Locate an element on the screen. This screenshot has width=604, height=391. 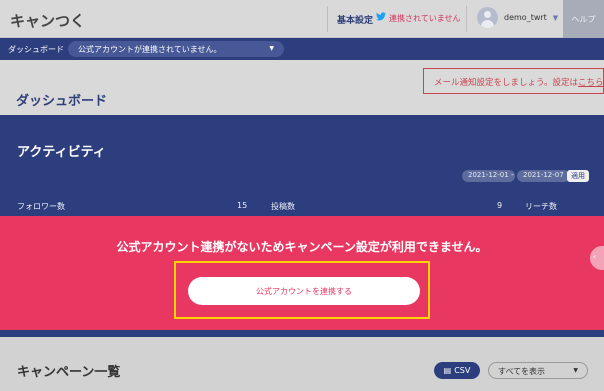
reach-label: リーチ数 is located at coordinates (541, 206).